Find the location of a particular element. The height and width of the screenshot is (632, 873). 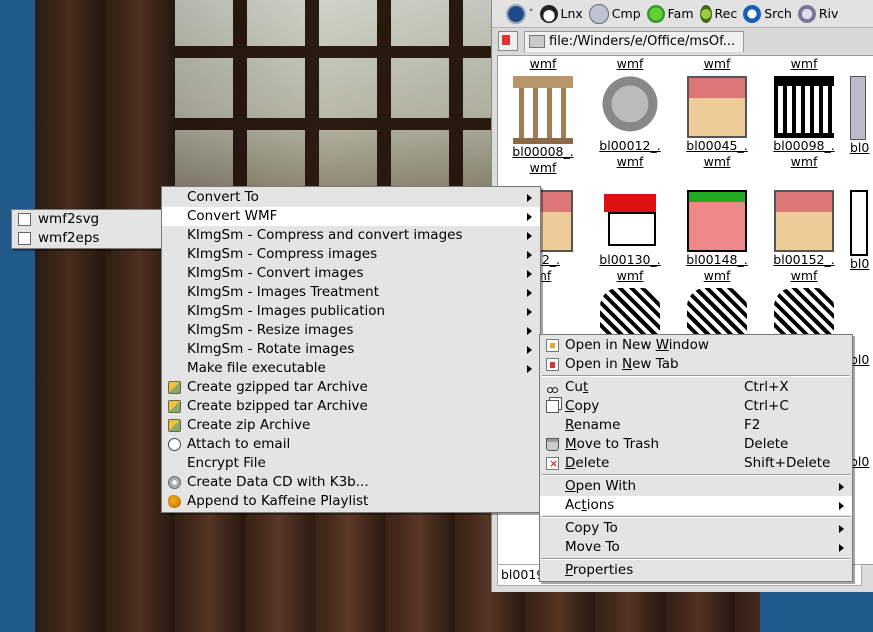

toolbar-srch-button: Srch is located at coordinates (767, 13).